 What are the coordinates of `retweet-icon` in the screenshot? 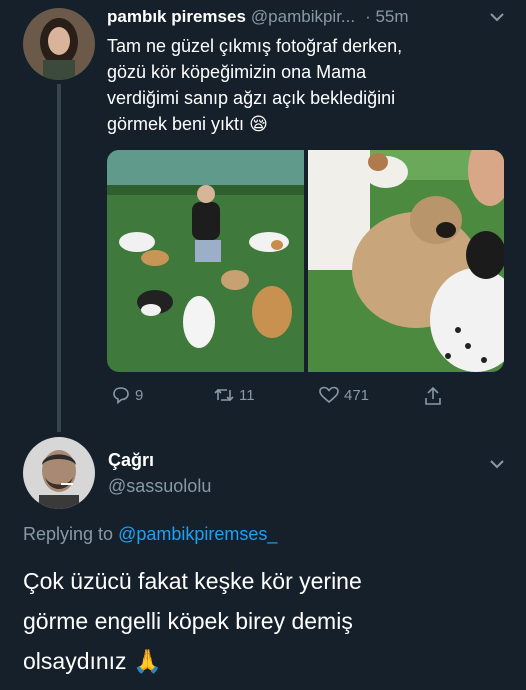 It's located at (224, 395).